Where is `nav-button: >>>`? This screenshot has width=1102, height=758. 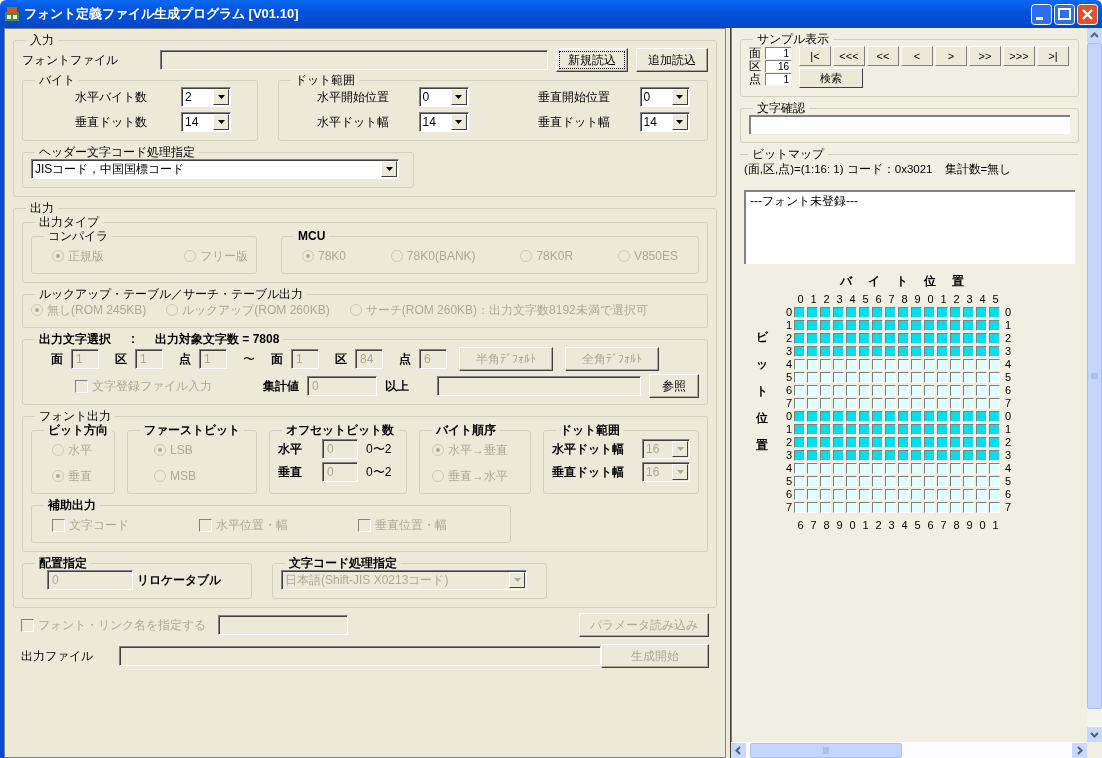 nav-button: >>> is located at coordinates (1019, 56).